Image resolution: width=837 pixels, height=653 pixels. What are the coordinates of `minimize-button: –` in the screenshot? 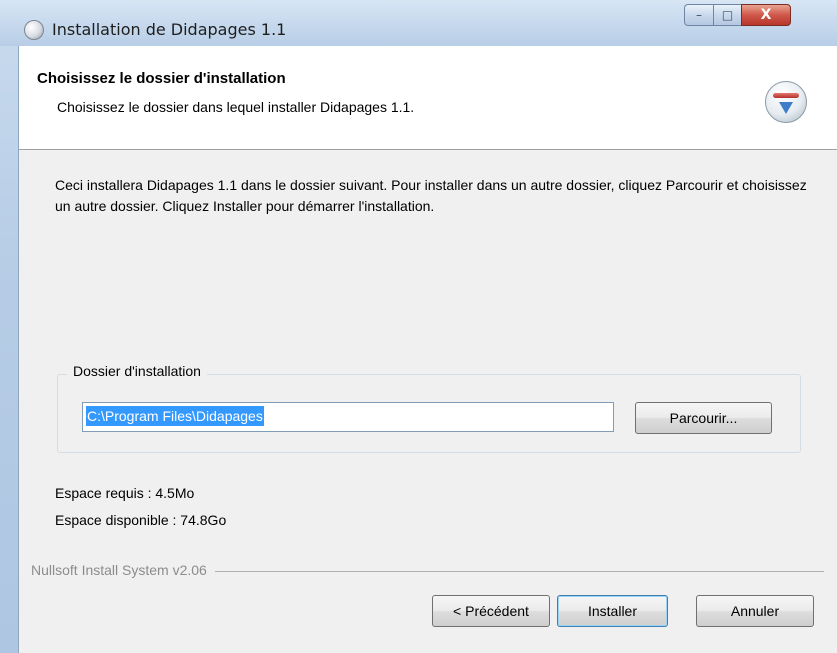 It's located at (698, 15).